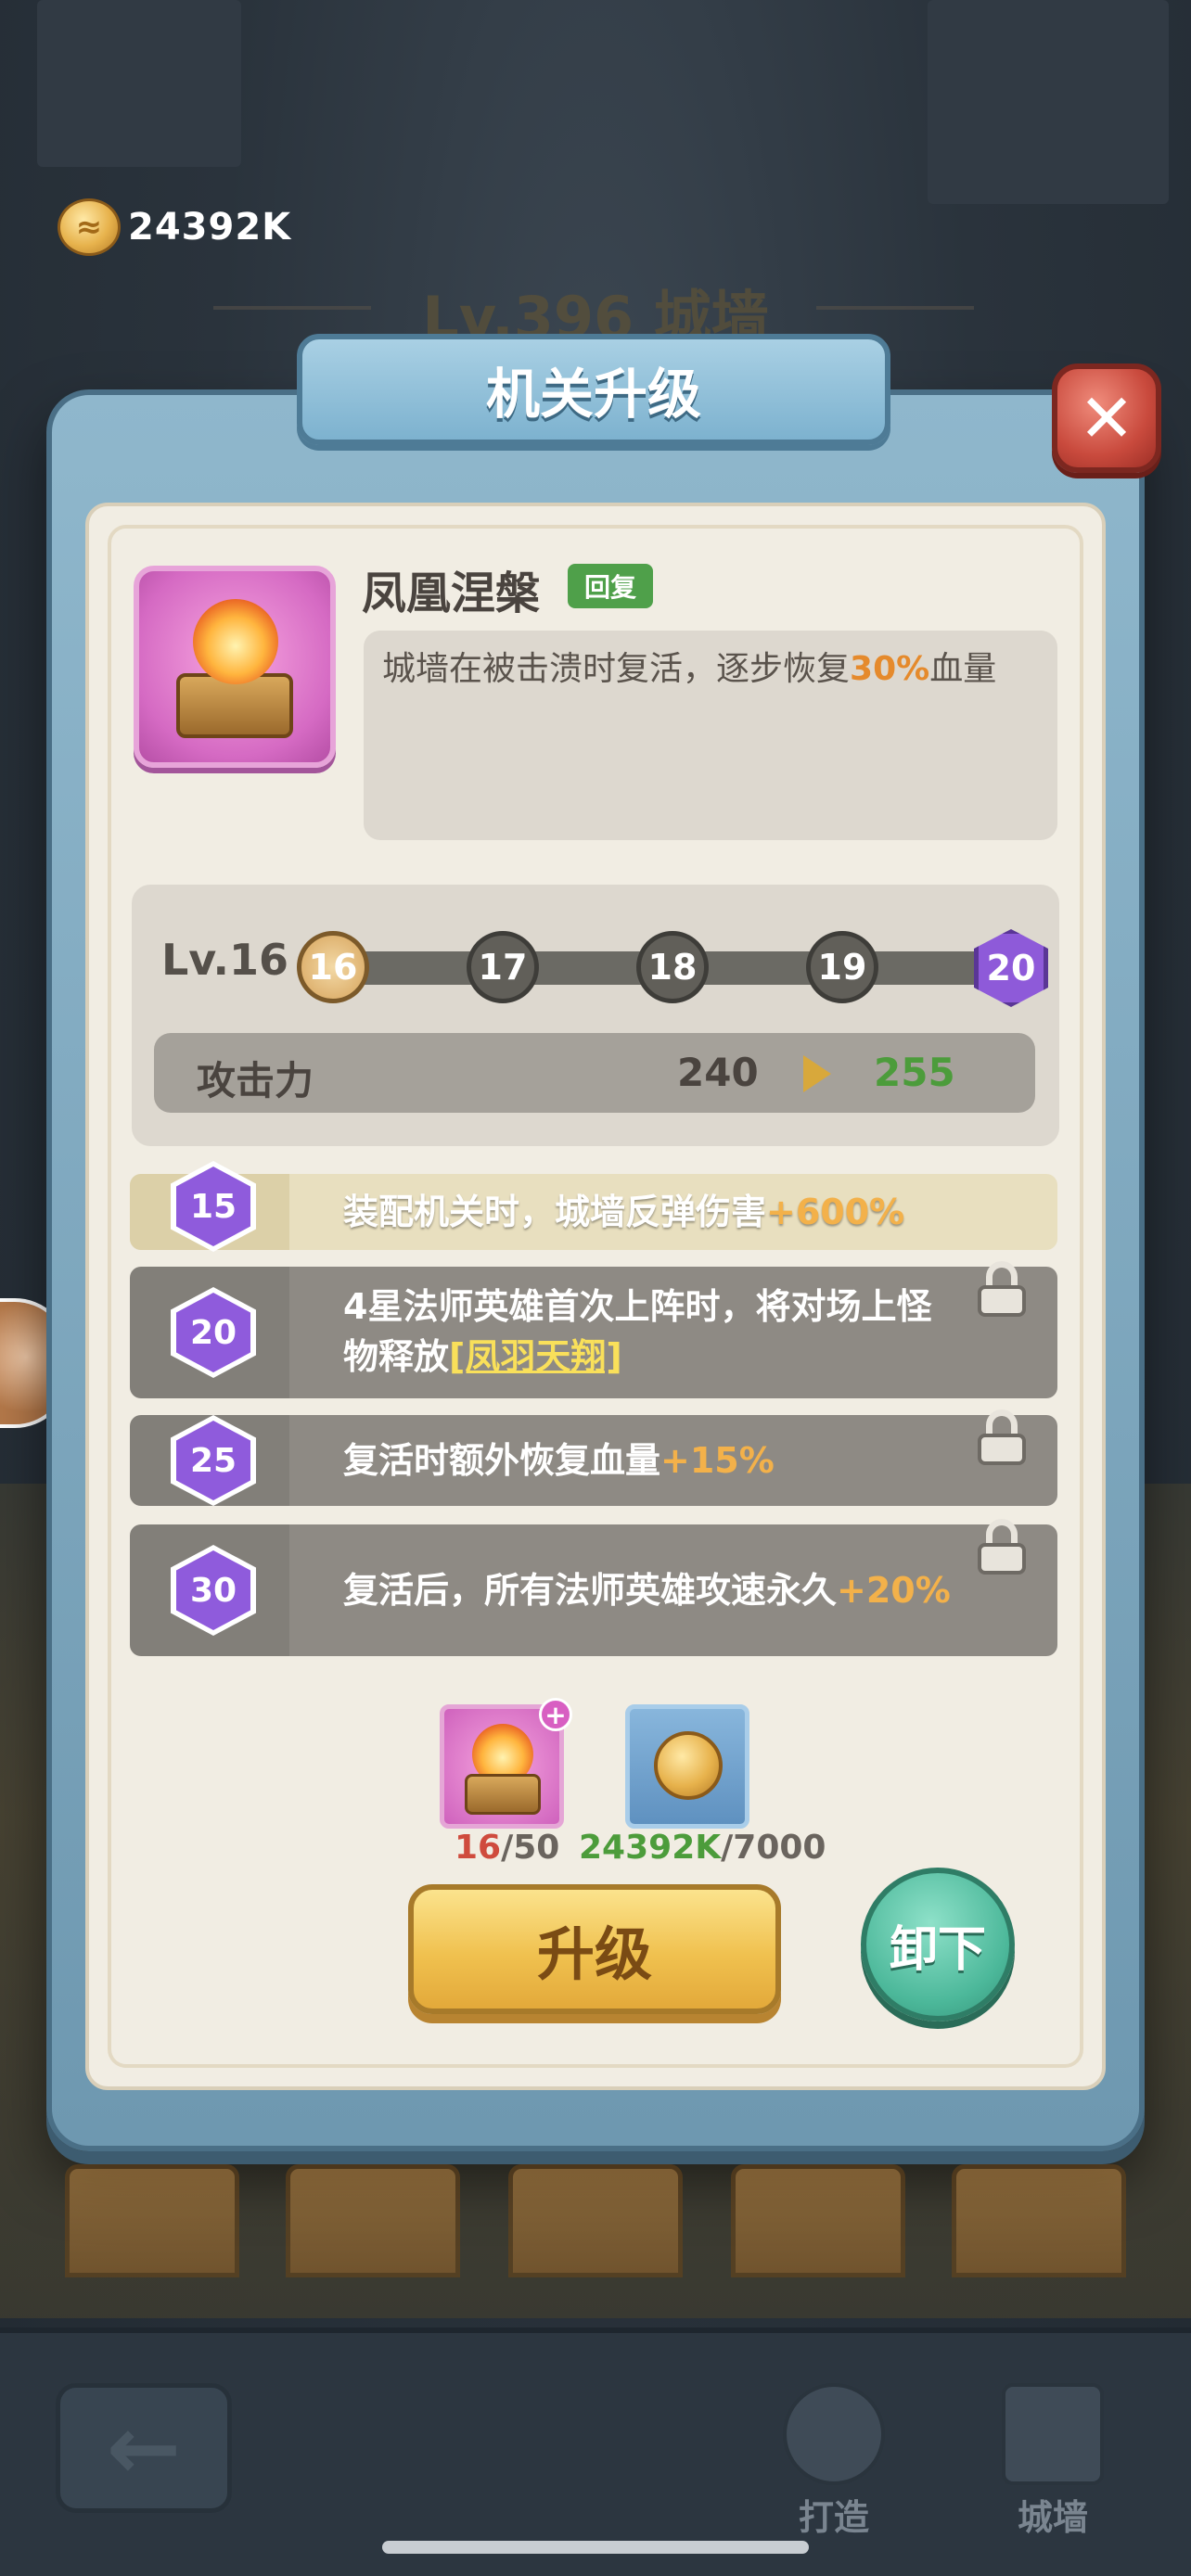  Describe the element at coordinates (673, 967) in the screenshot. I see `level-node-18: 18` at that location.